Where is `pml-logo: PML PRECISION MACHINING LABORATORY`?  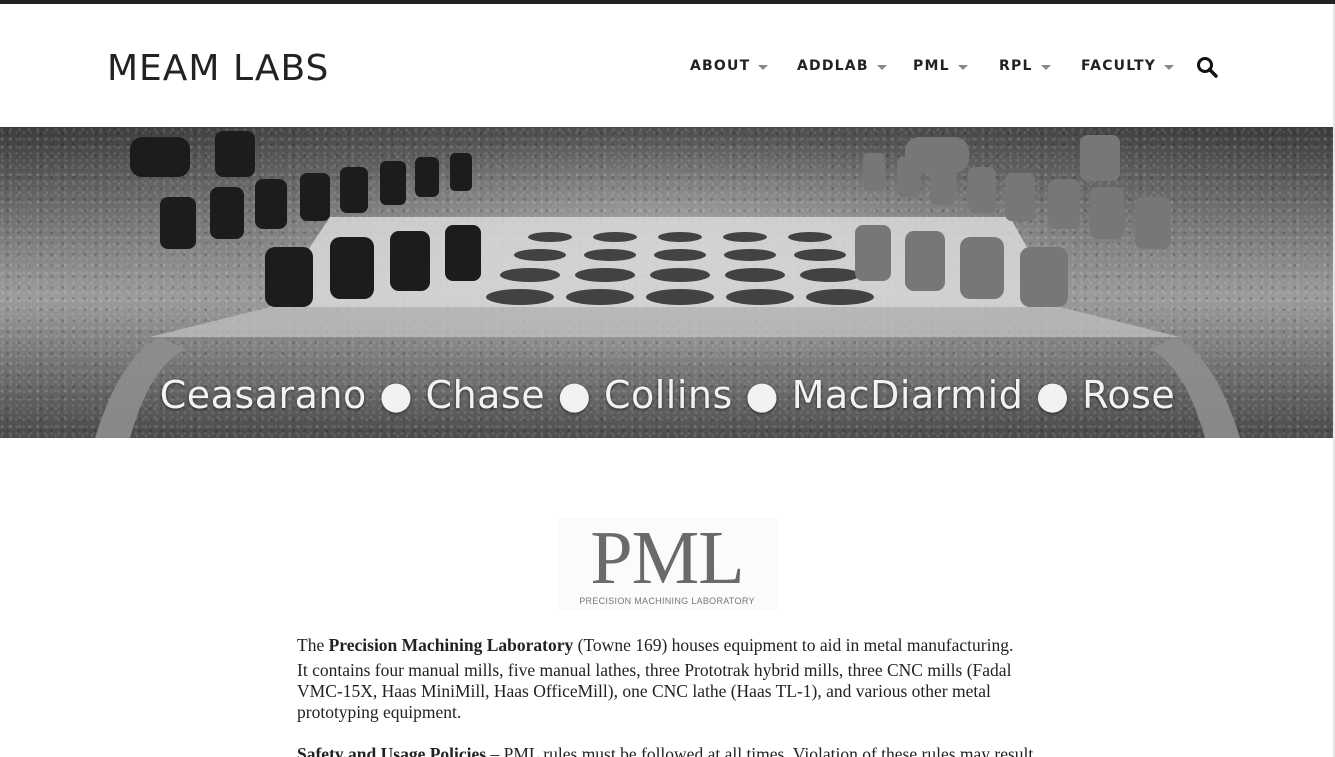 pml-logo: PML PRECISION MACHINING LABORATORY is located at coordinates (667, 564).